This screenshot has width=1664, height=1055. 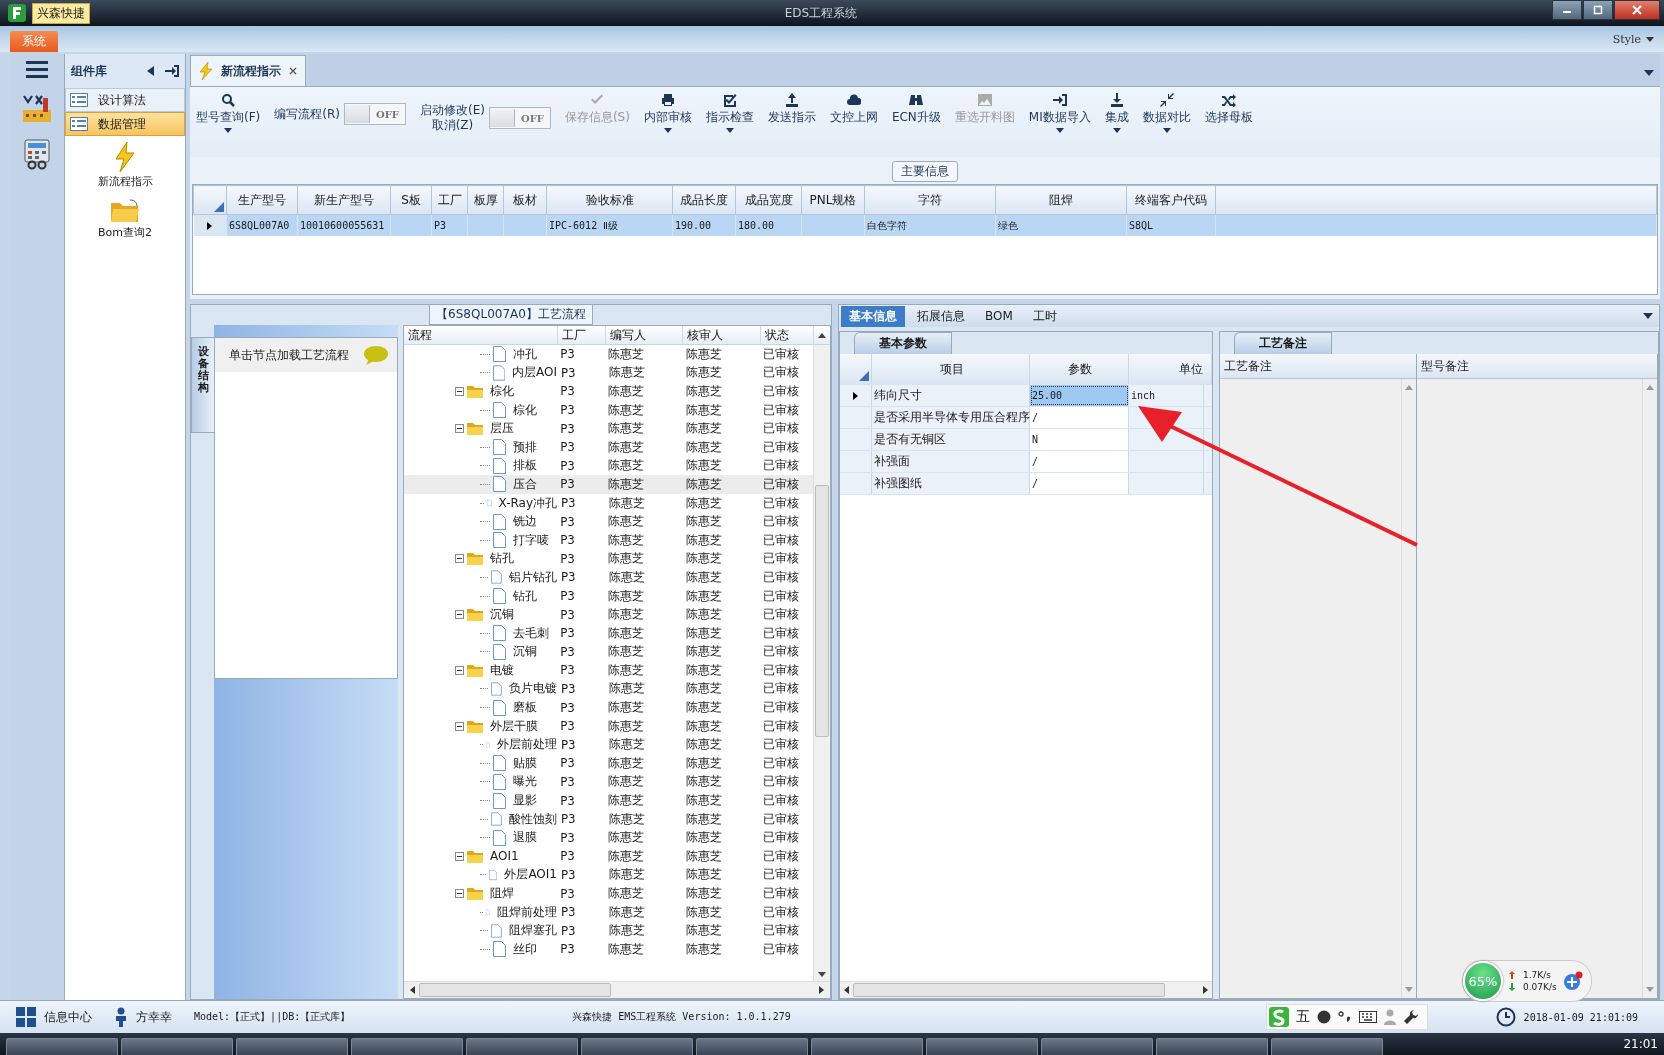 I want to click on maximize-button, so click(x=1598, y=10).